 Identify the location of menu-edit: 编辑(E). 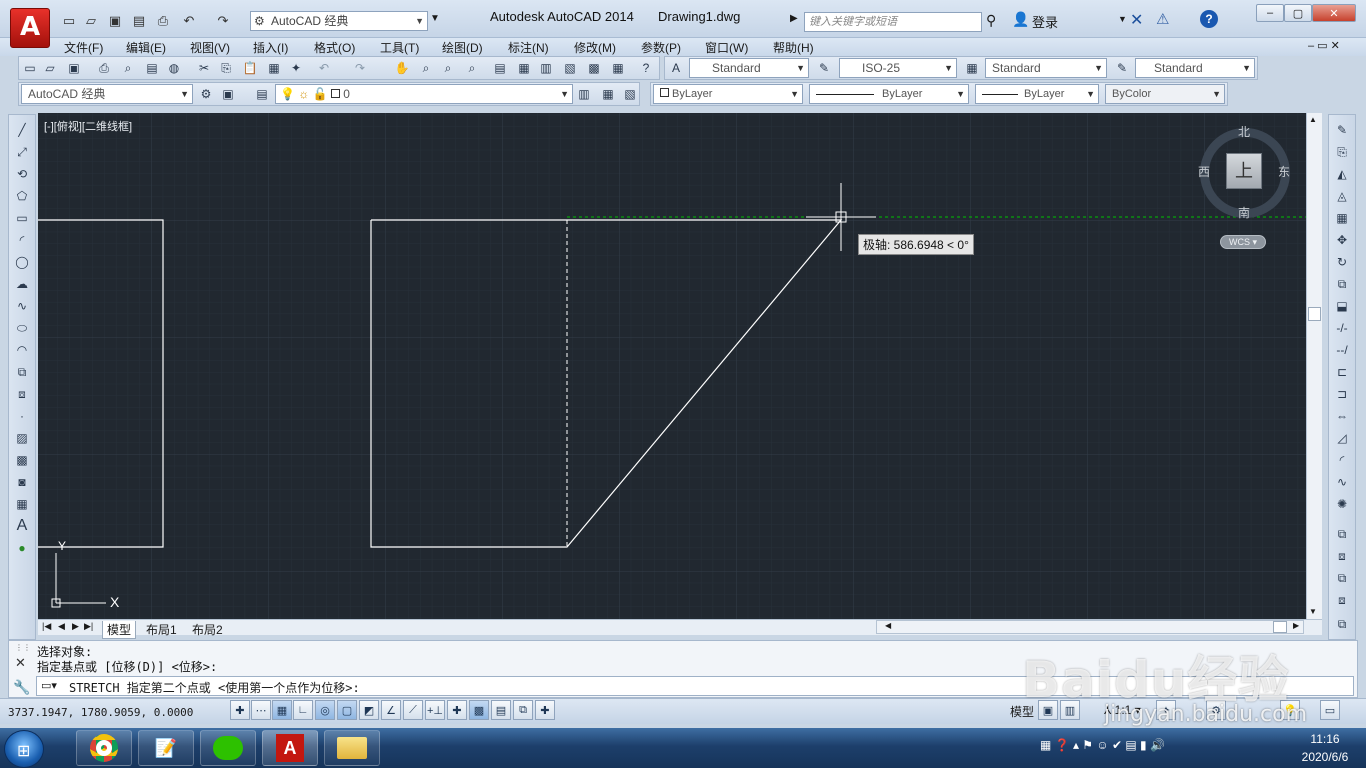
(146, 47).